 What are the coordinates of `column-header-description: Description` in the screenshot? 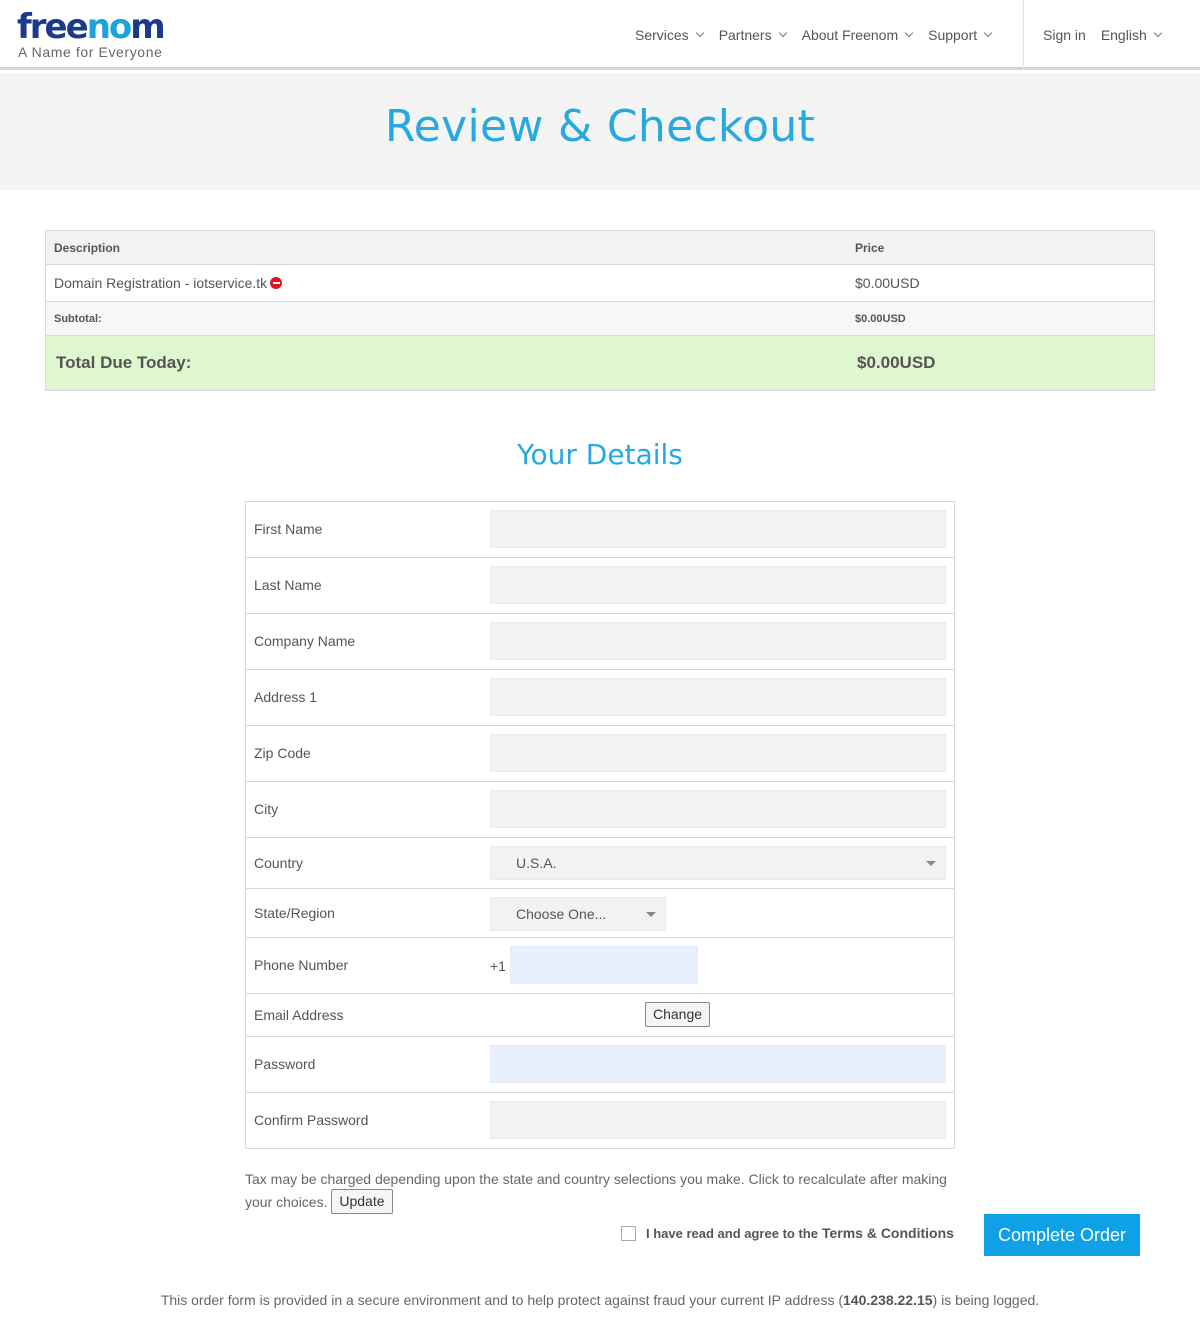 It's located at (87, 247).